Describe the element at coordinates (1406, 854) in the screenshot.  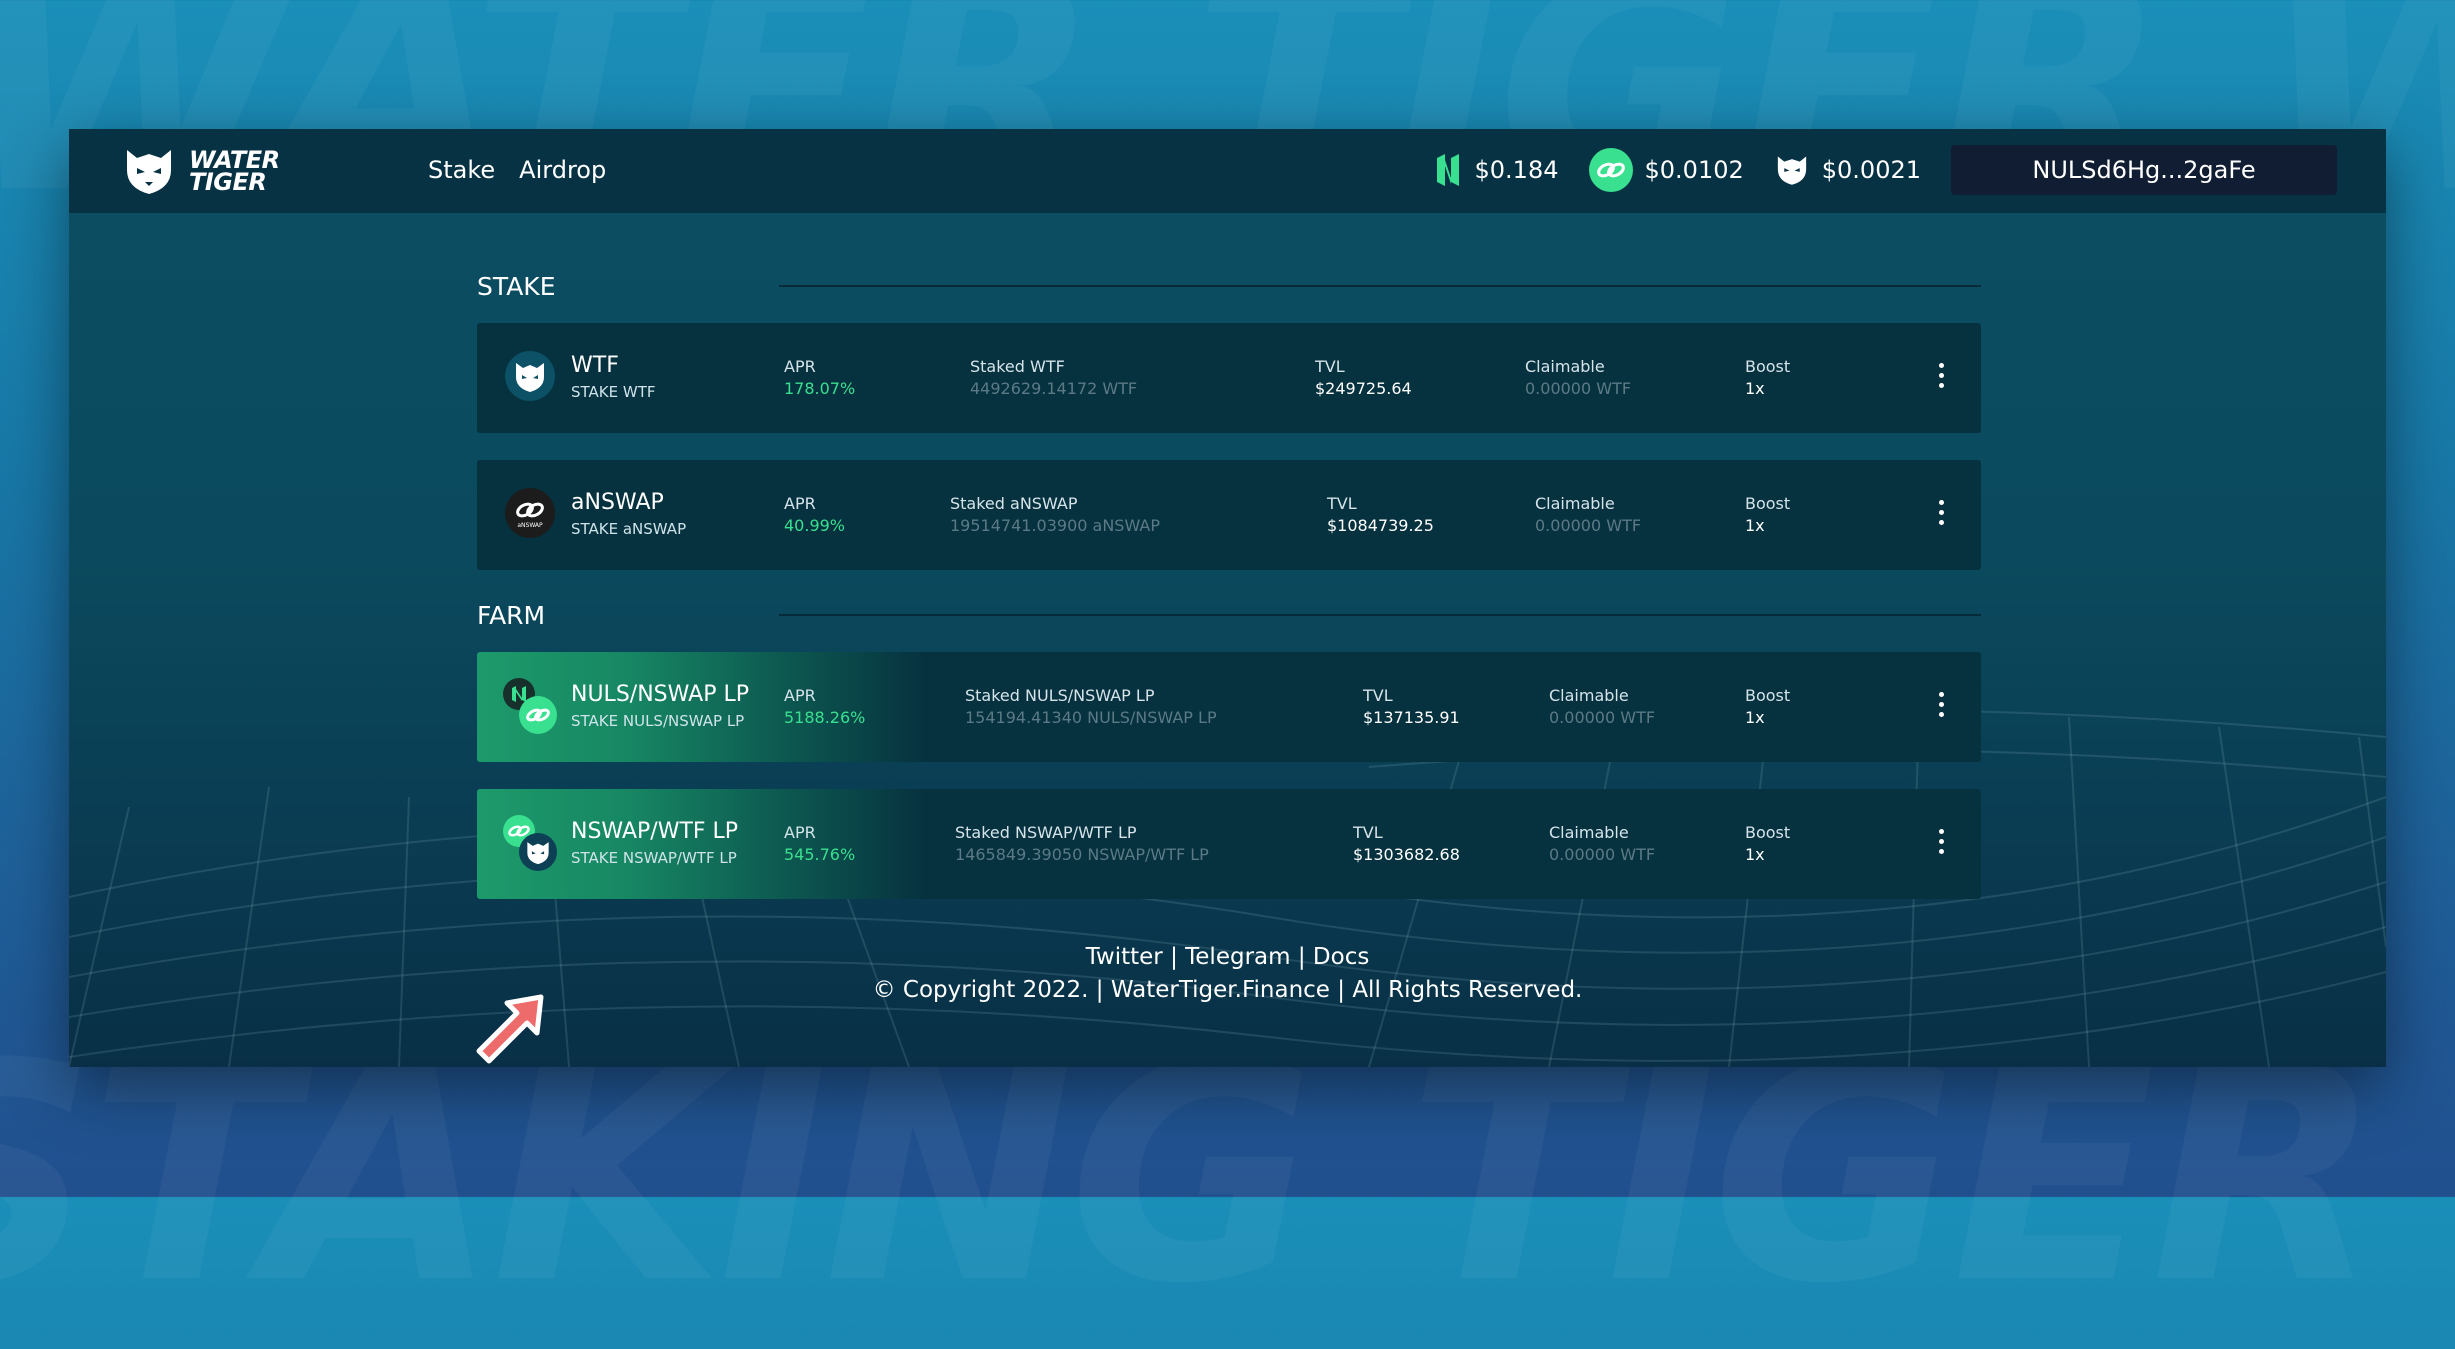
I see `tvl-value: $1303682.68` at that location.